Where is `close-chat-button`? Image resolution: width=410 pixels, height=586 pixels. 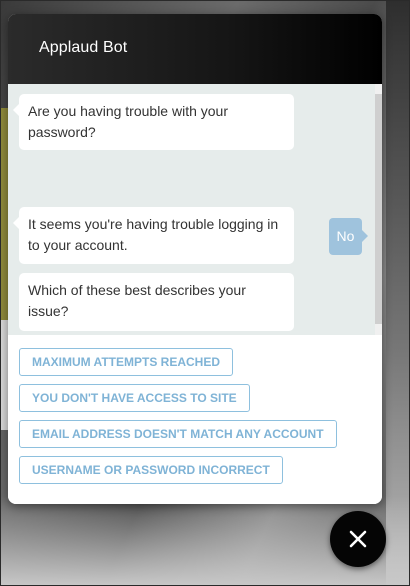 close-chat-button is located at coordinates (358, 539).